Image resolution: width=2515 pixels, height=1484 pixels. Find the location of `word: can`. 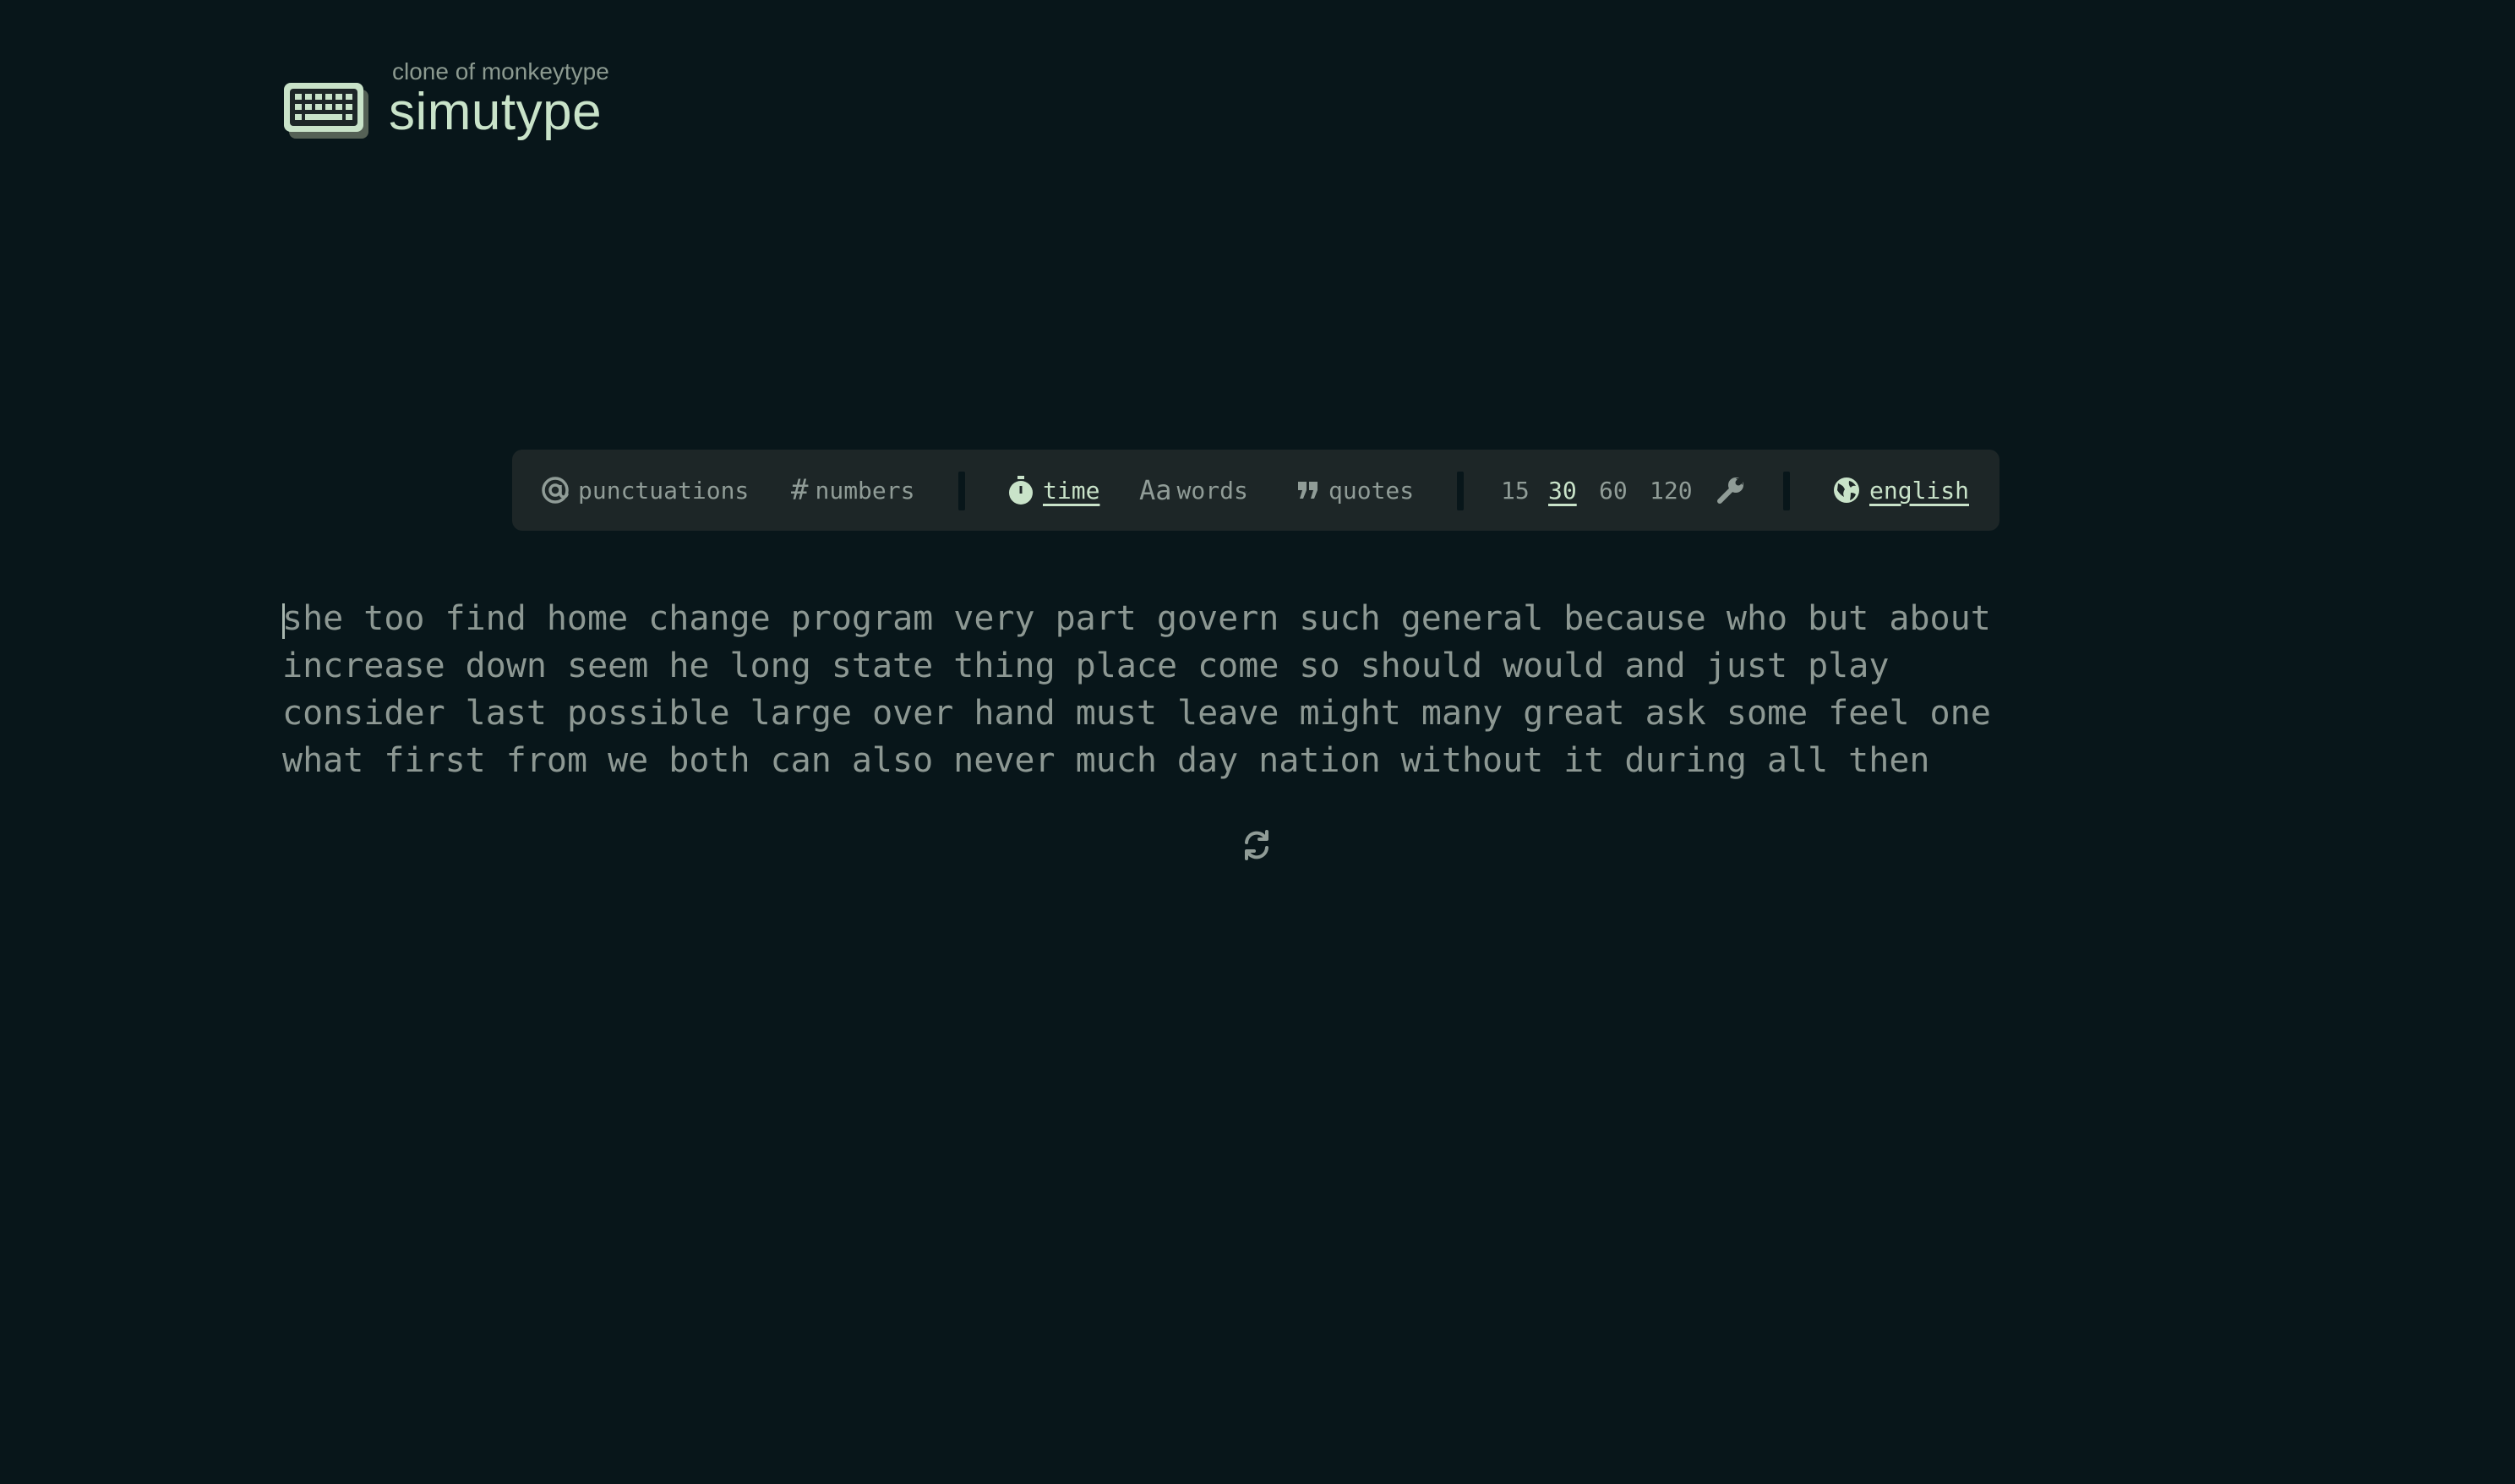

word: can is located at coordinates (801, 761).